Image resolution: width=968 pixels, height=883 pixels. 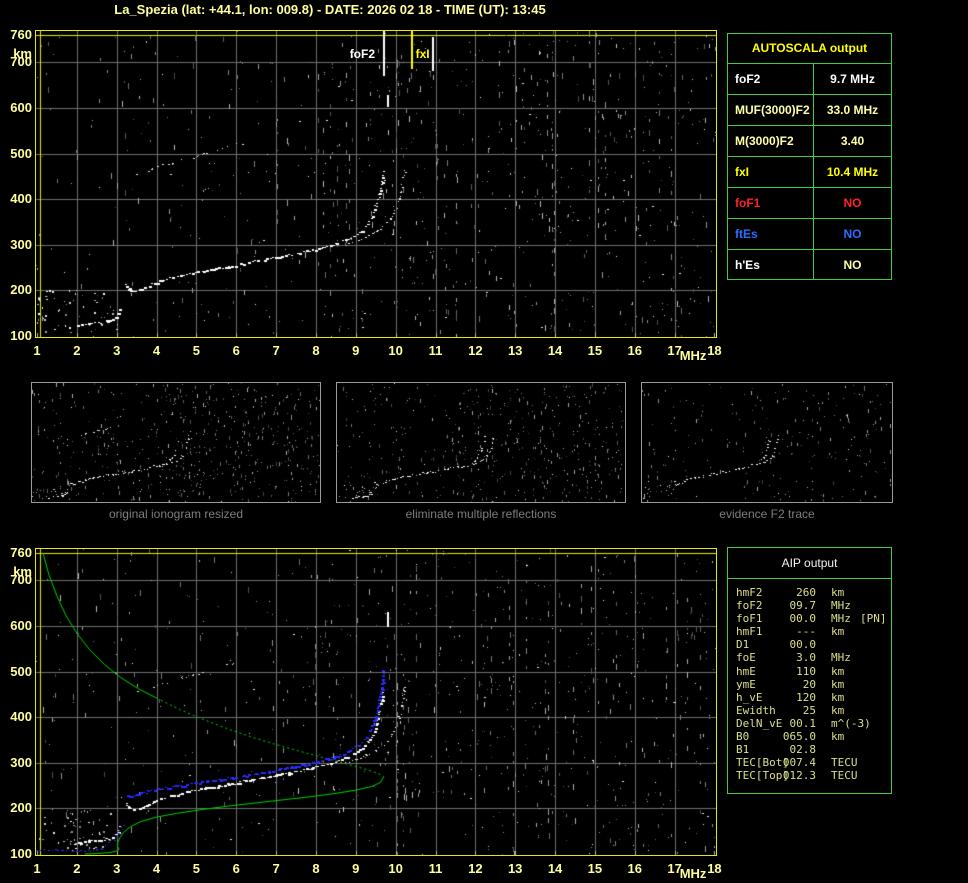 I want to click on autoscala-row-label: M(3000)F2, so click(x=771, y=141).